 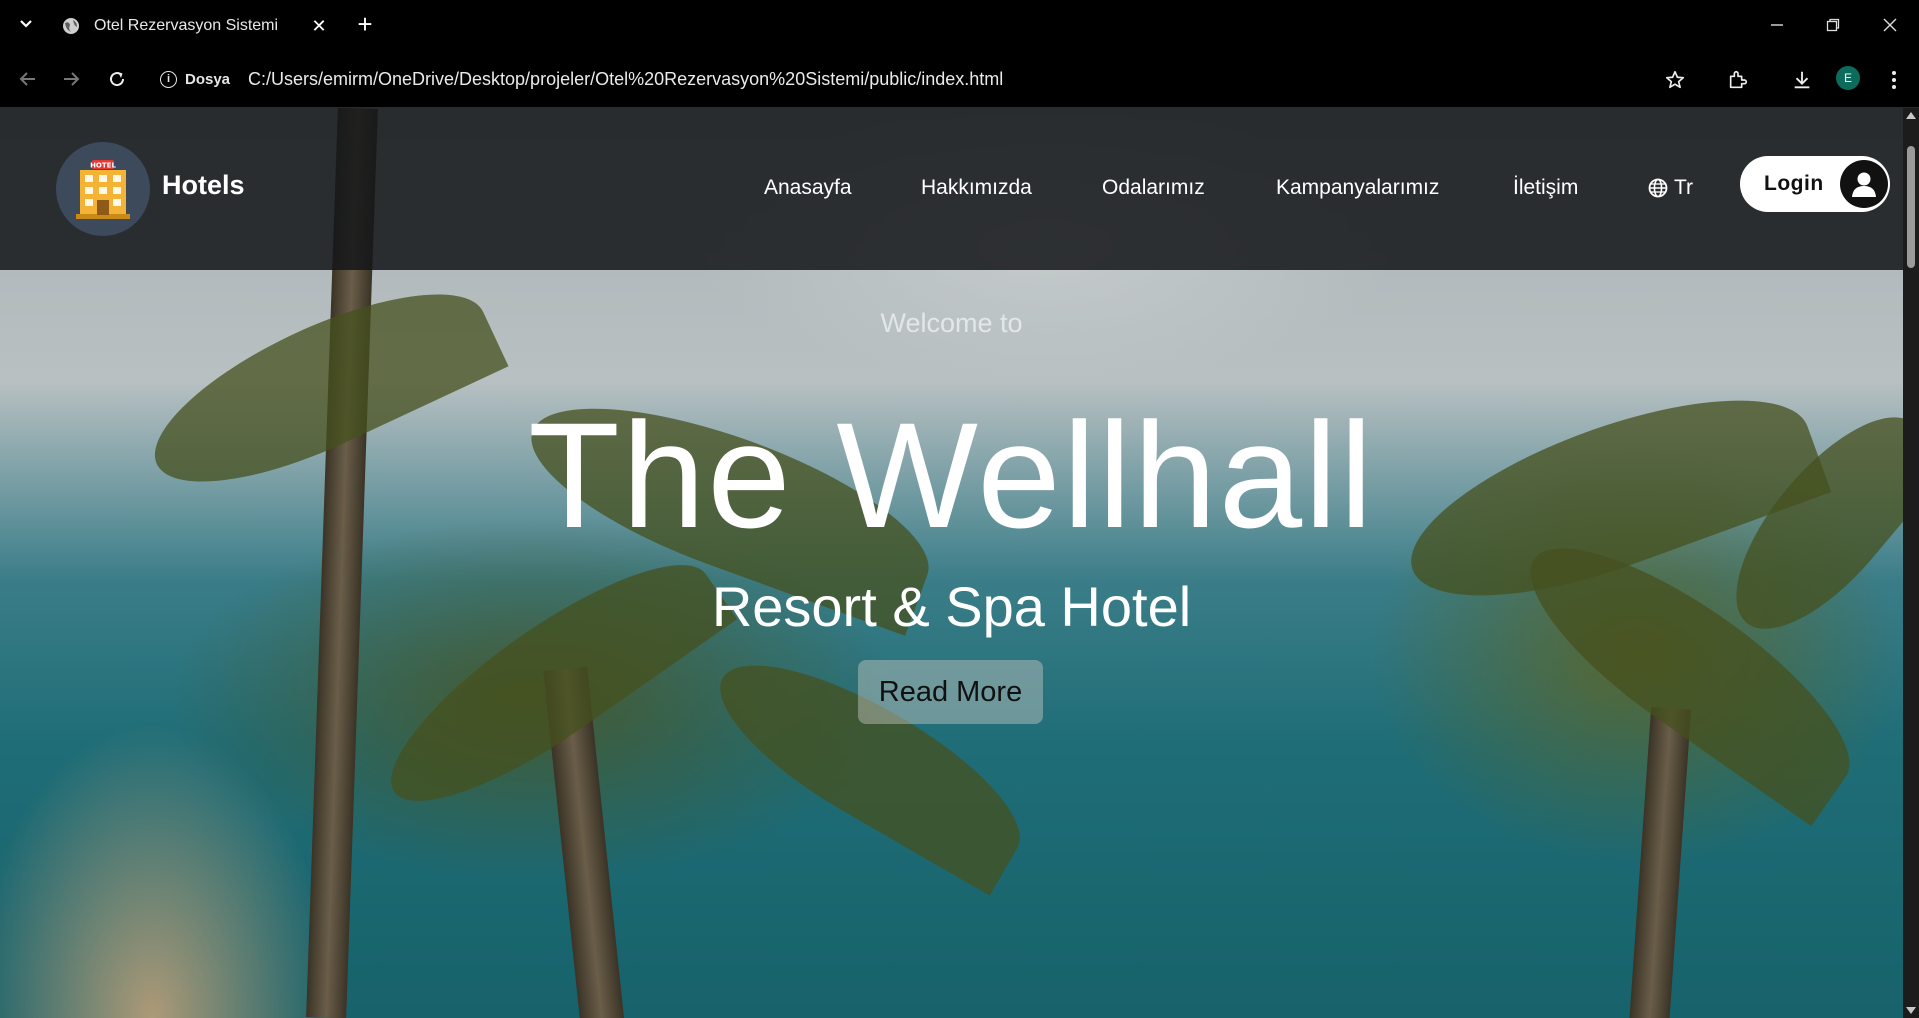 What do you see at coordinates (1670, 188) in the screenshot?
I see `language-selector: Tr` at bounding box center [1670, 188].